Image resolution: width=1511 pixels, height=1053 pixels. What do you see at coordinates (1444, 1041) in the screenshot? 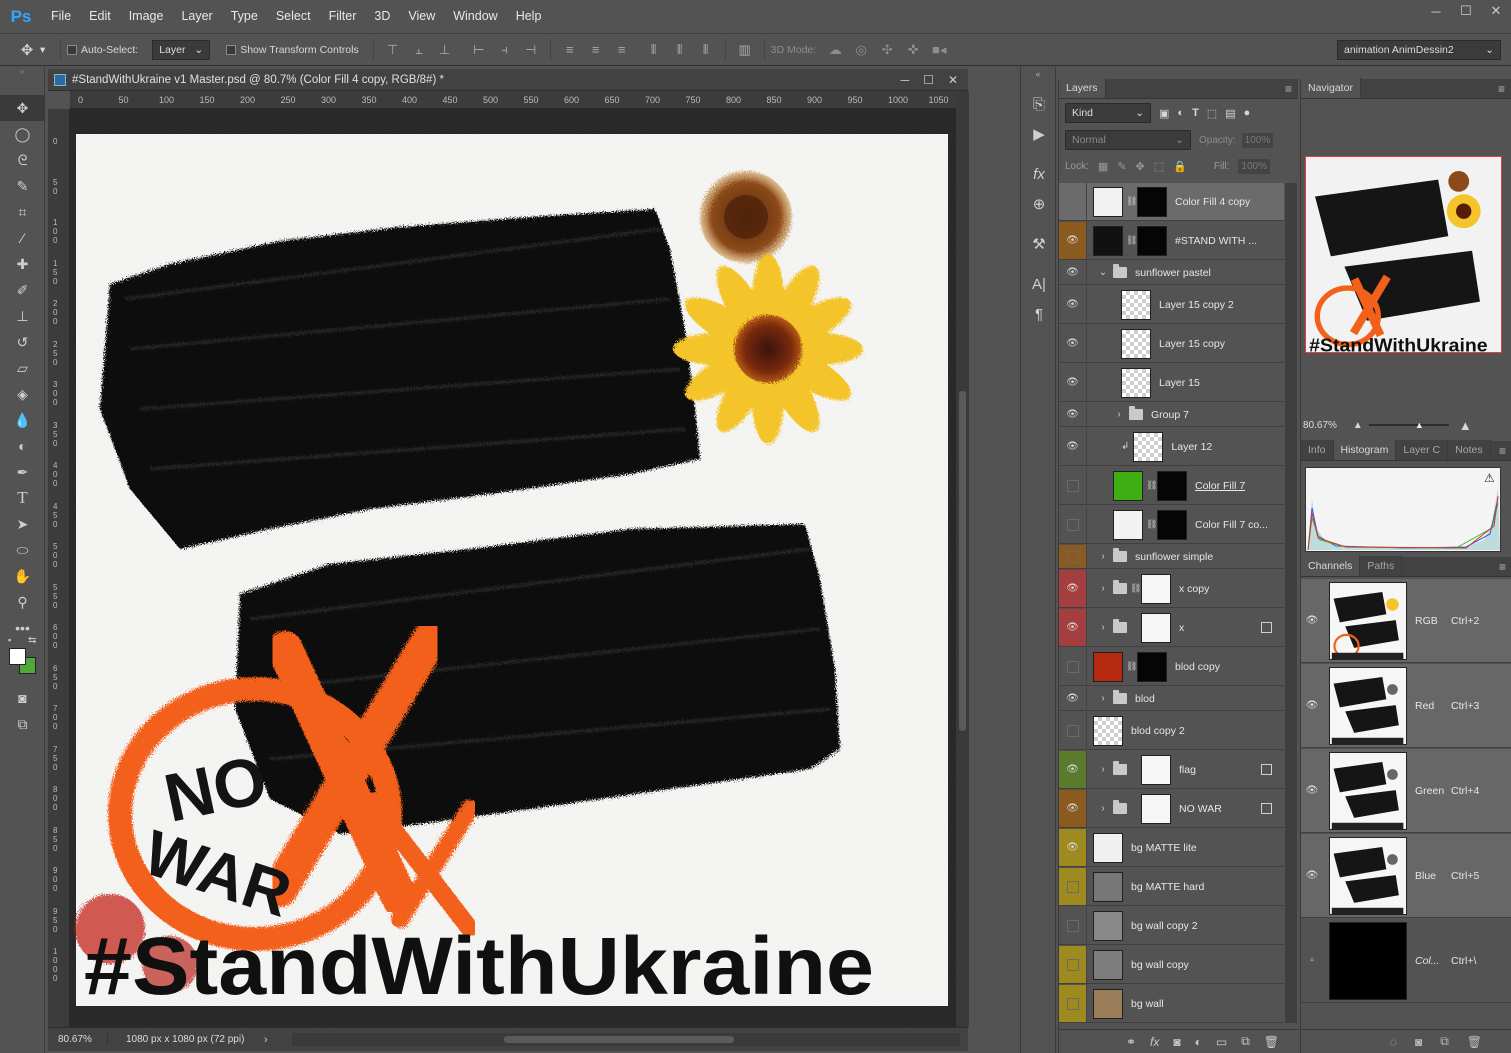
I see `new-channel-icon: ⧉` at bounding box center [1444, 1041].